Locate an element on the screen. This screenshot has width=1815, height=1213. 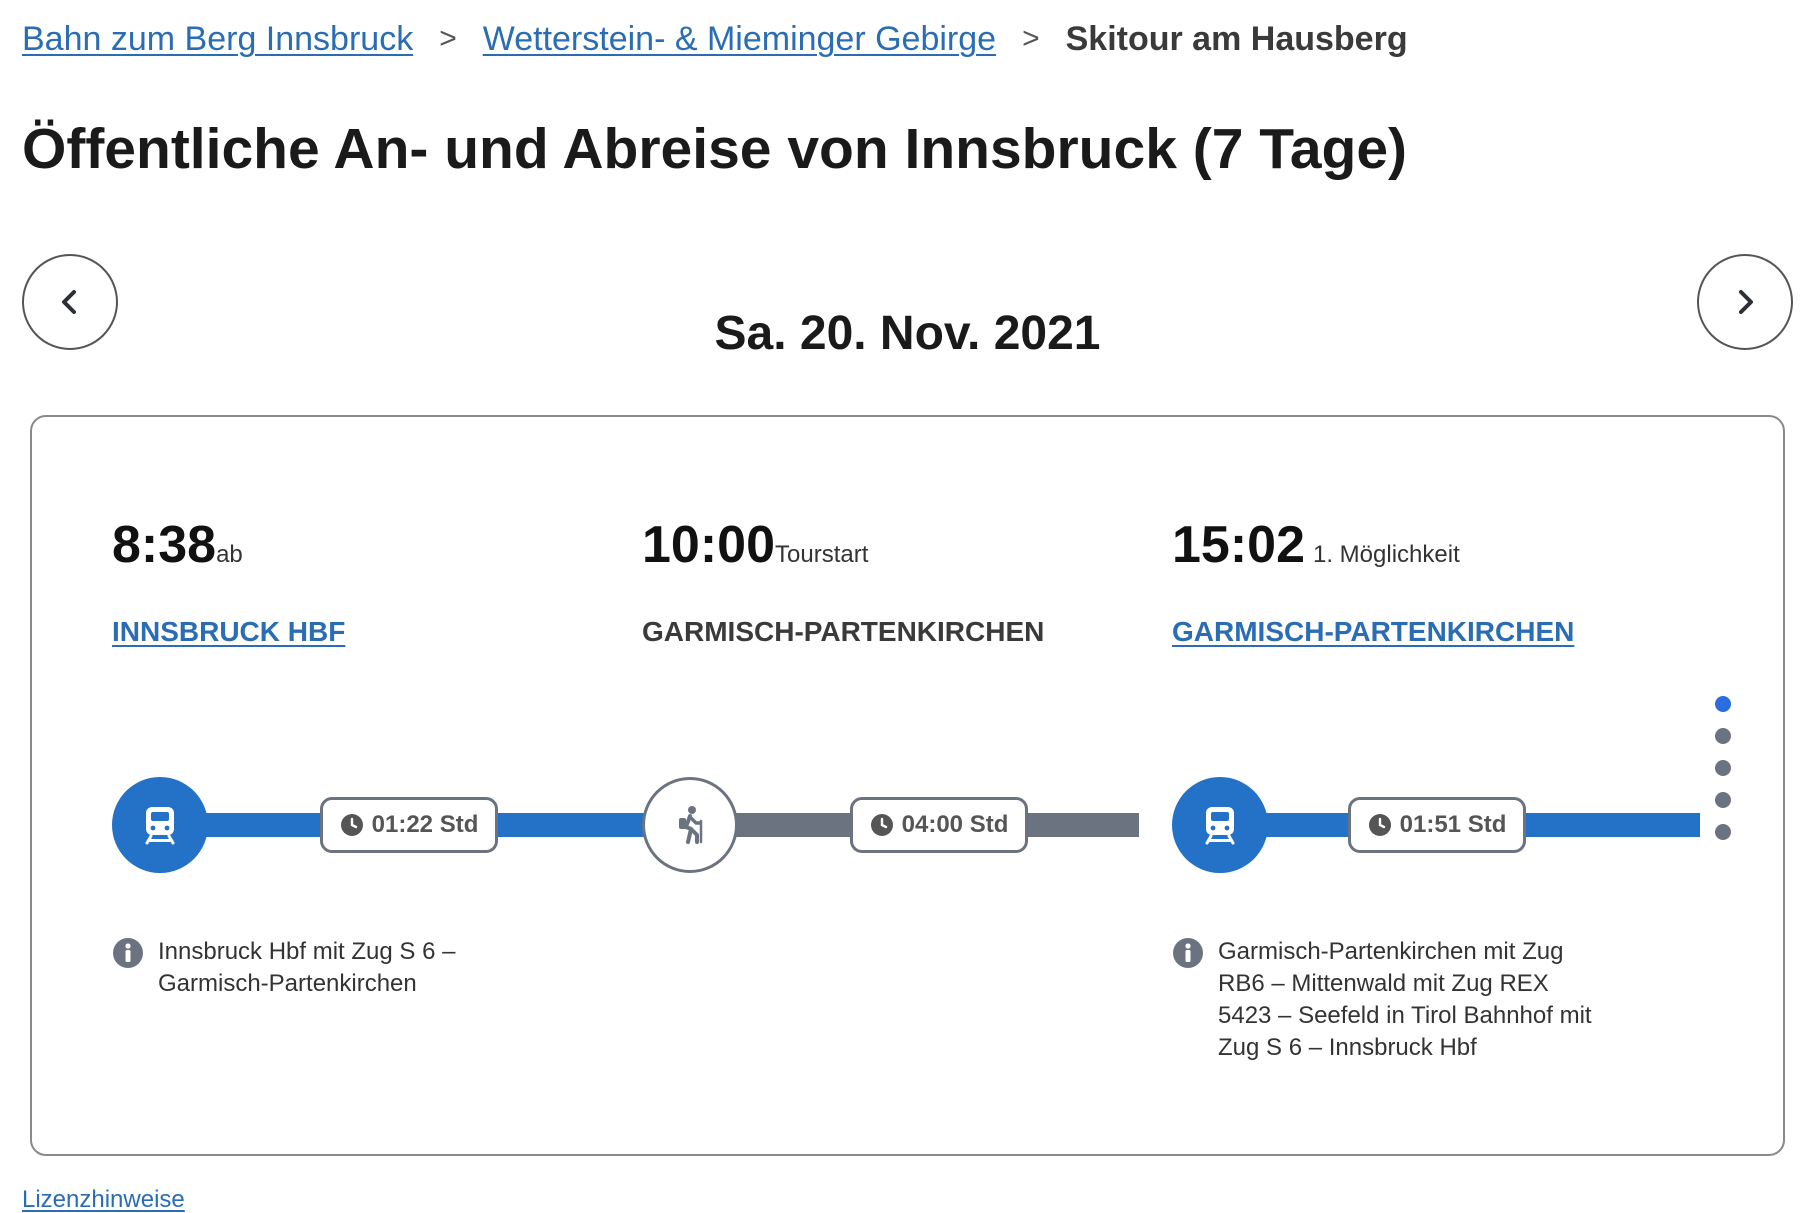
return-duration-badge: 01:51 Std is located at coordinates (1437, 825).